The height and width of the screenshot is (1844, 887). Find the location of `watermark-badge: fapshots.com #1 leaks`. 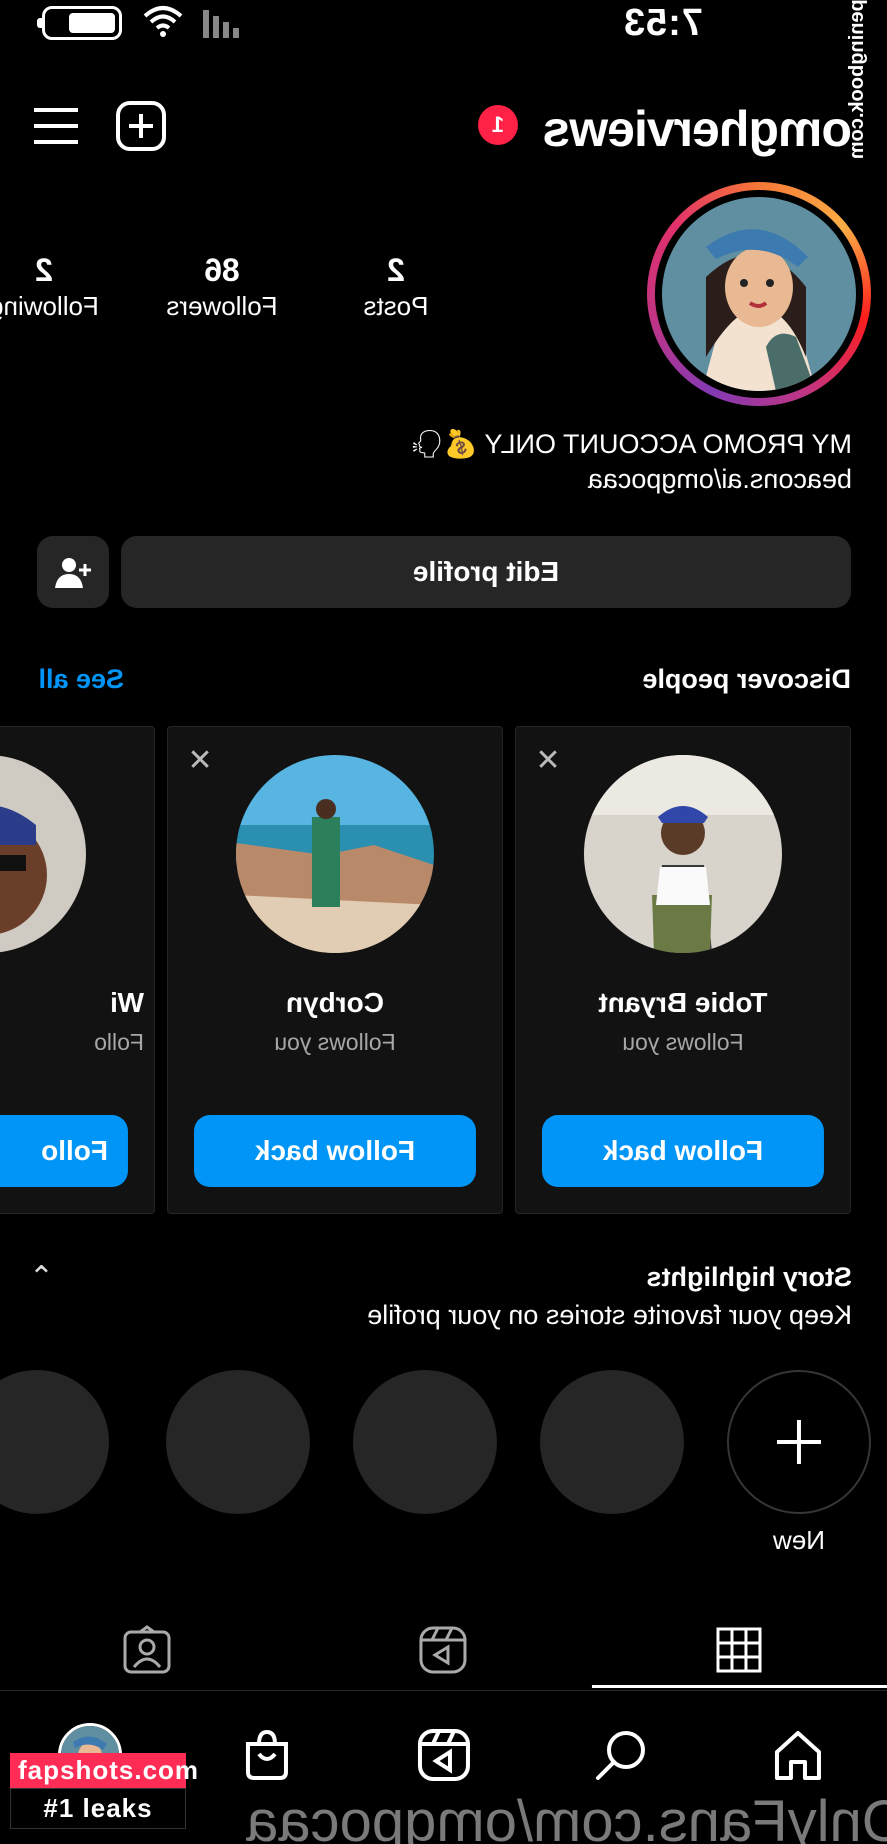

watermark-badge: fapshots.com #1 leaks is located at coordinates (104, 1791).